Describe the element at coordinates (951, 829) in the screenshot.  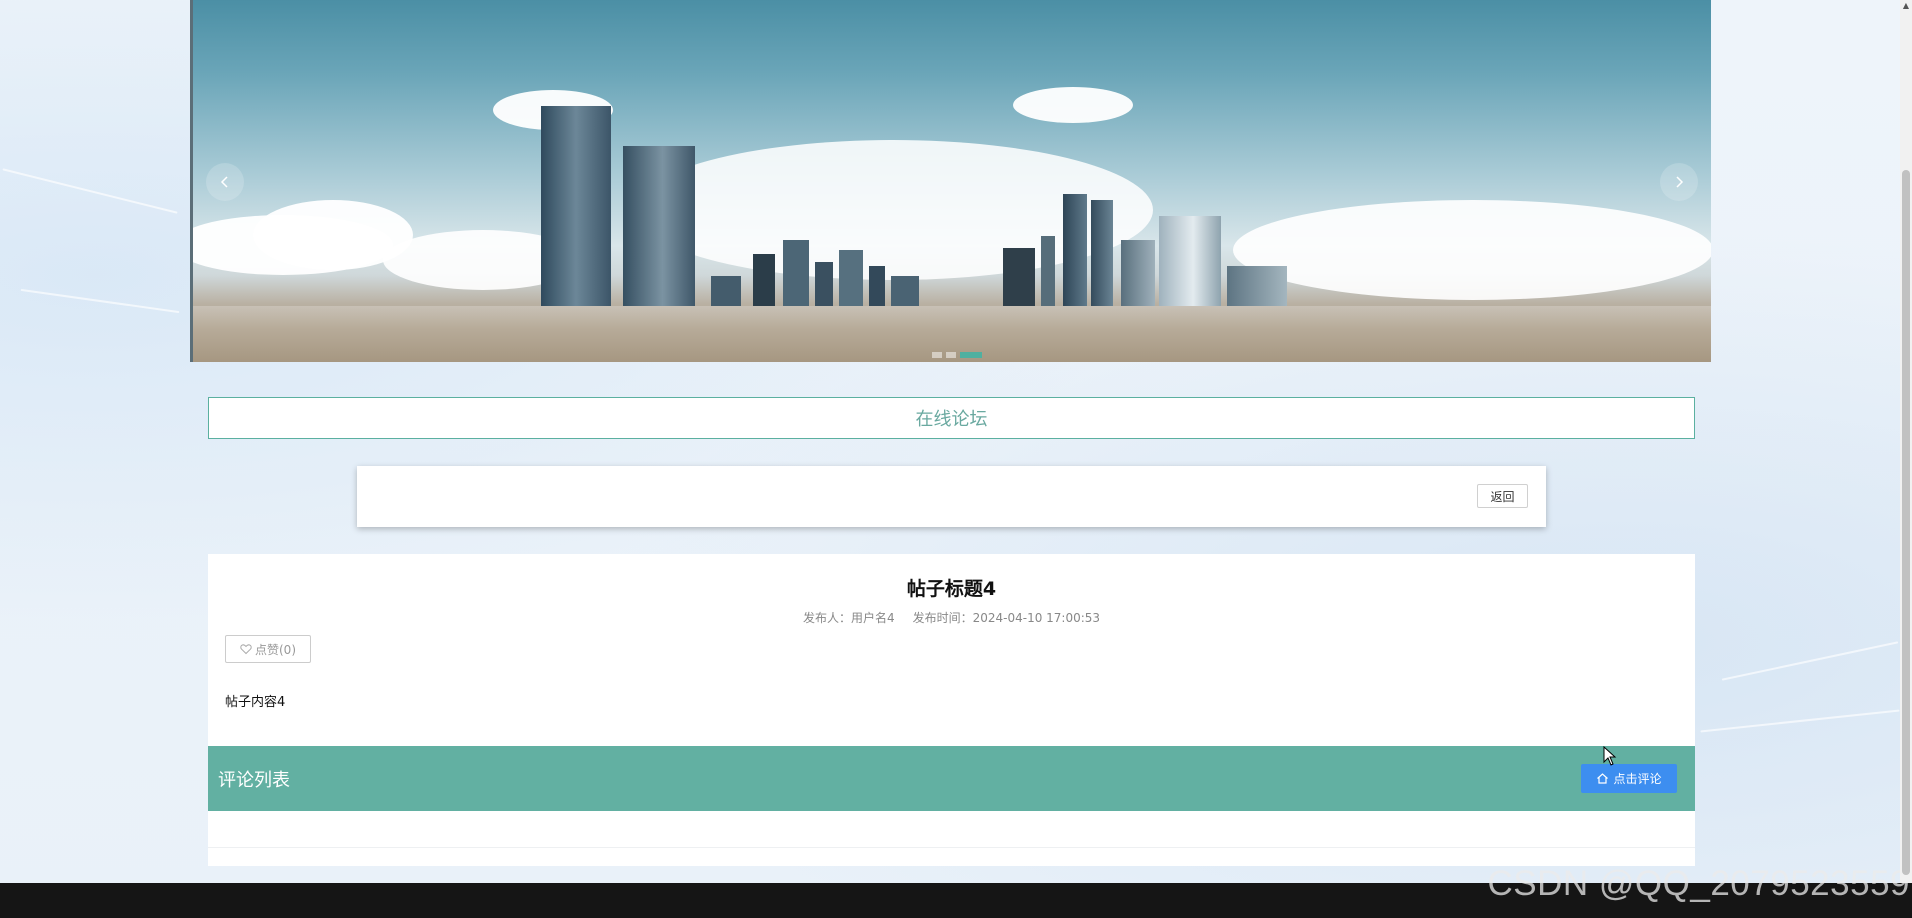
I see `comment-list` at that location.